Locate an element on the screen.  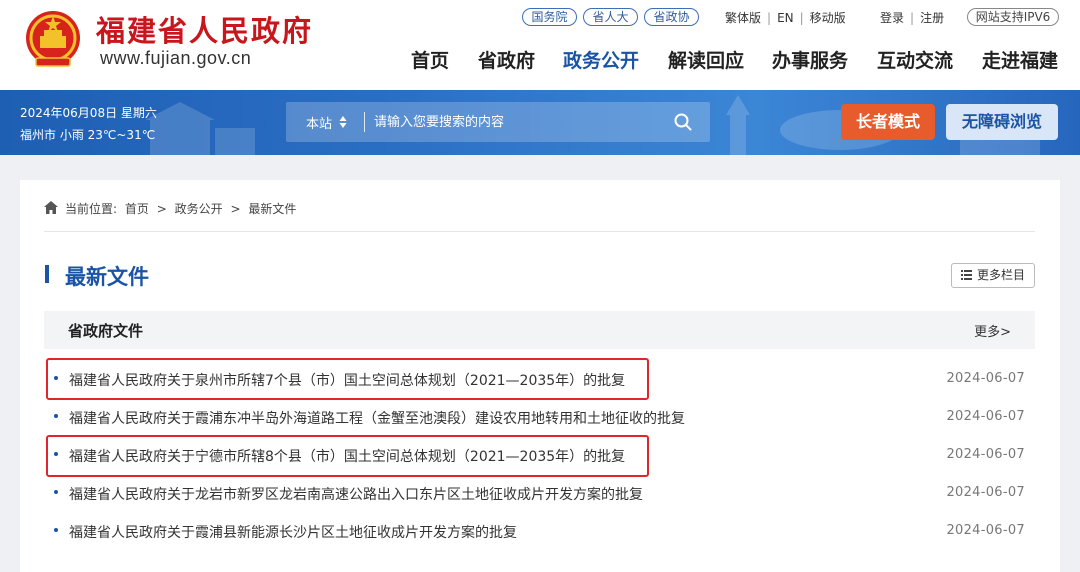
nav-interpretation: 解读回应 is located at coordinates (706, 59).